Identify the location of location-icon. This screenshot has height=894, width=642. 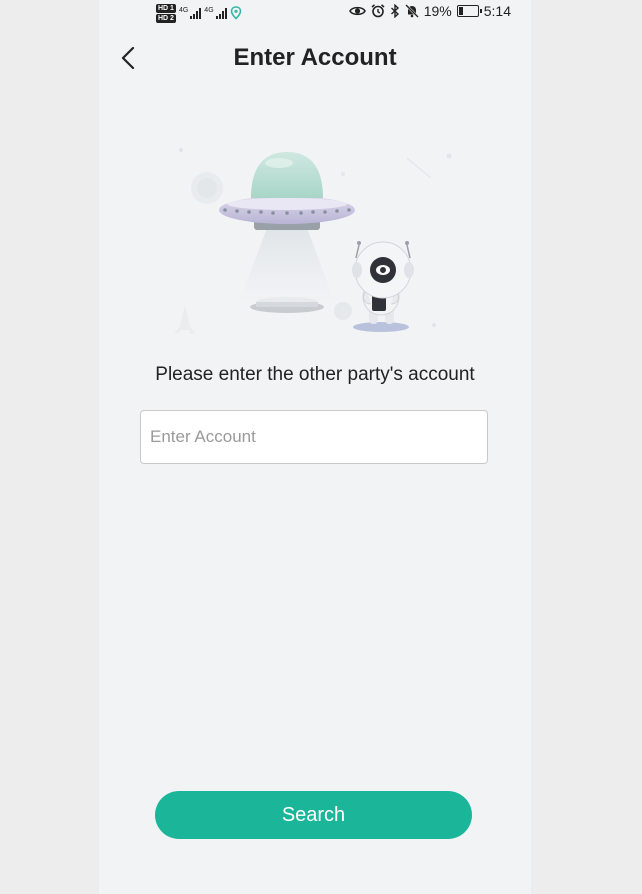
(235, 13).